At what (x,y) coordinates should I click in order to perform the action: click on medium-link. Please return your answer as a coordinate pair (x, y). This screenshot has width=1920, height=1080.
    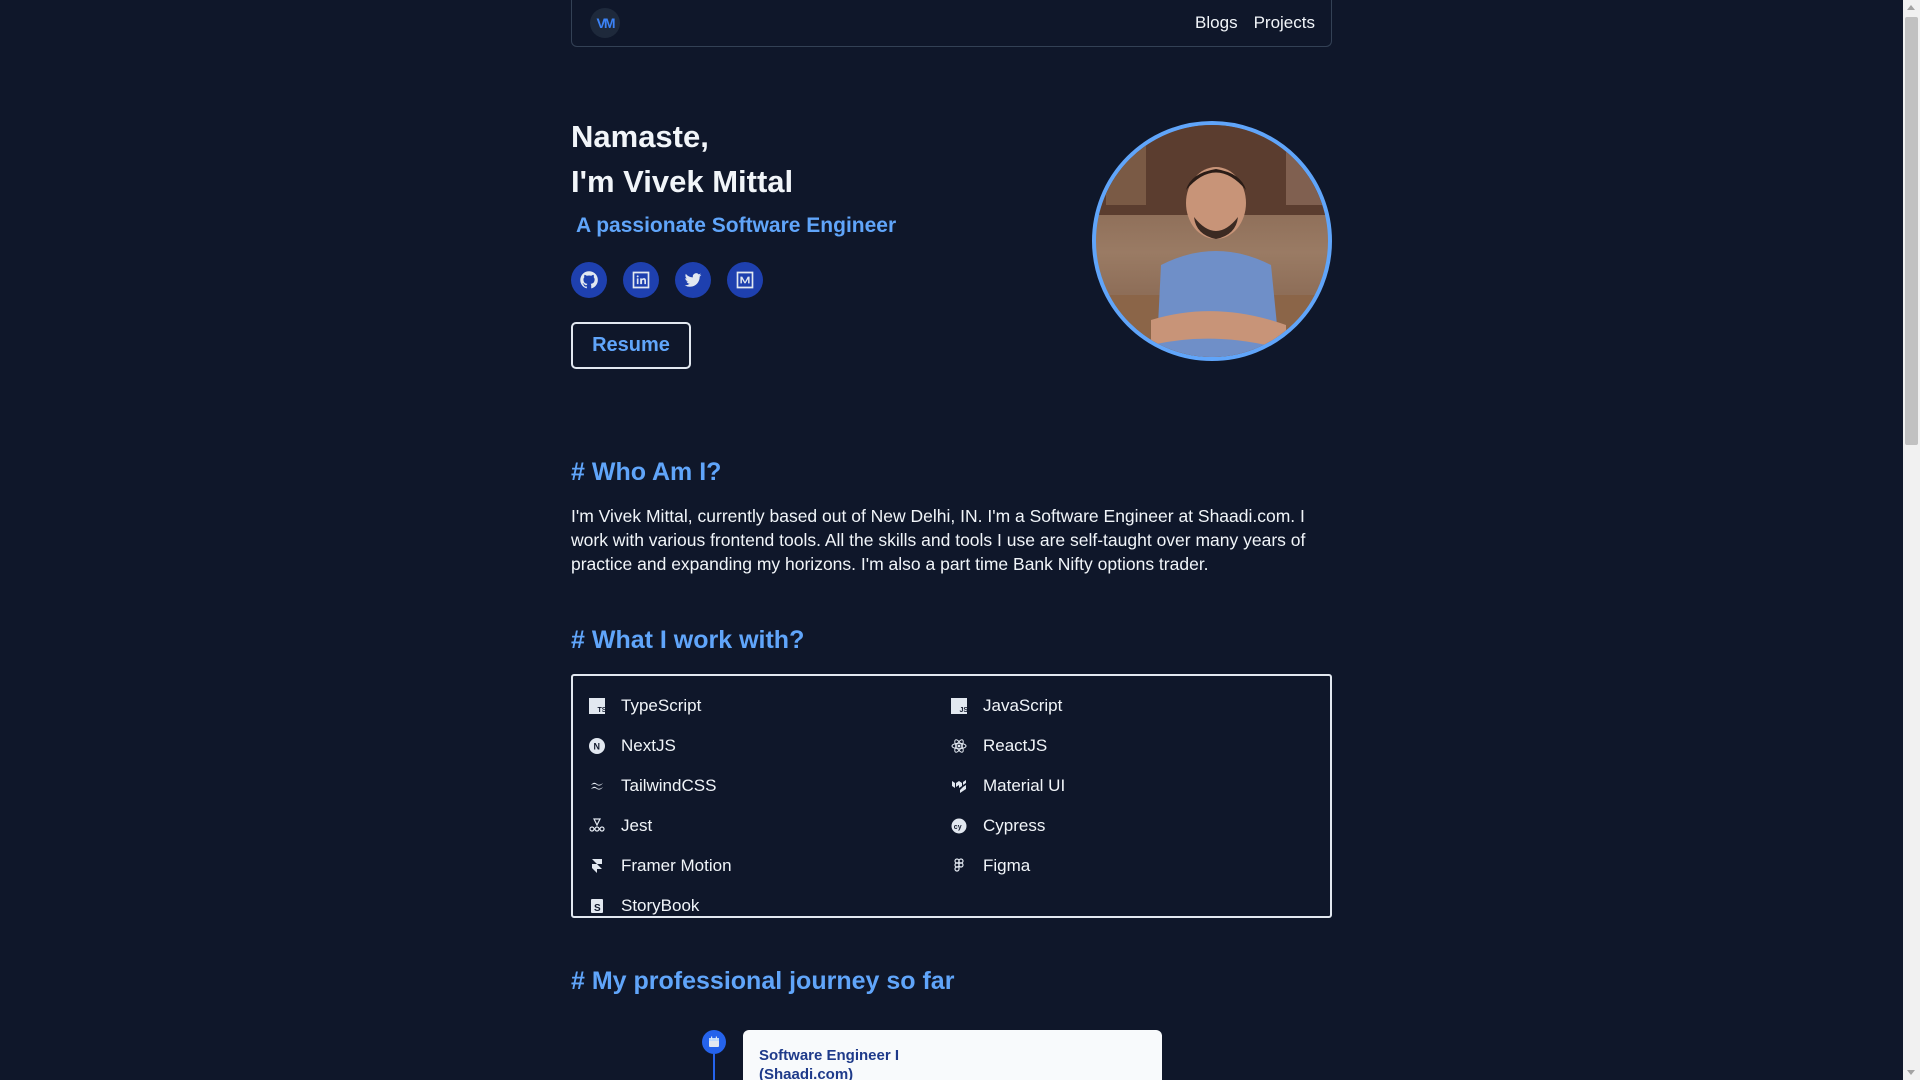
    Looking at the image, I should click on (745, 280).